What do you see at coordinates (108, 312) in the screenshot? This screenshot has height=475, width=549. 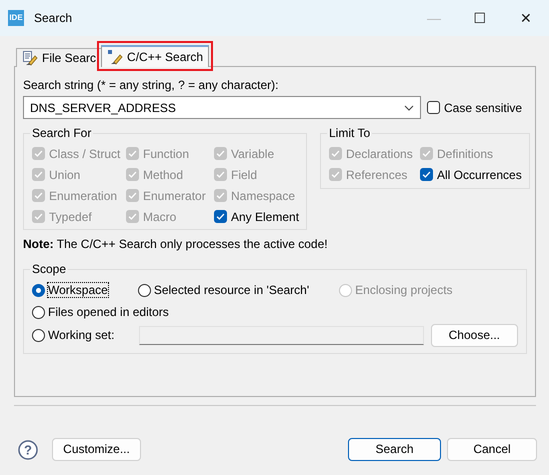 I see `radio-label: Files opened in editors` at bounding box center [108, 312].